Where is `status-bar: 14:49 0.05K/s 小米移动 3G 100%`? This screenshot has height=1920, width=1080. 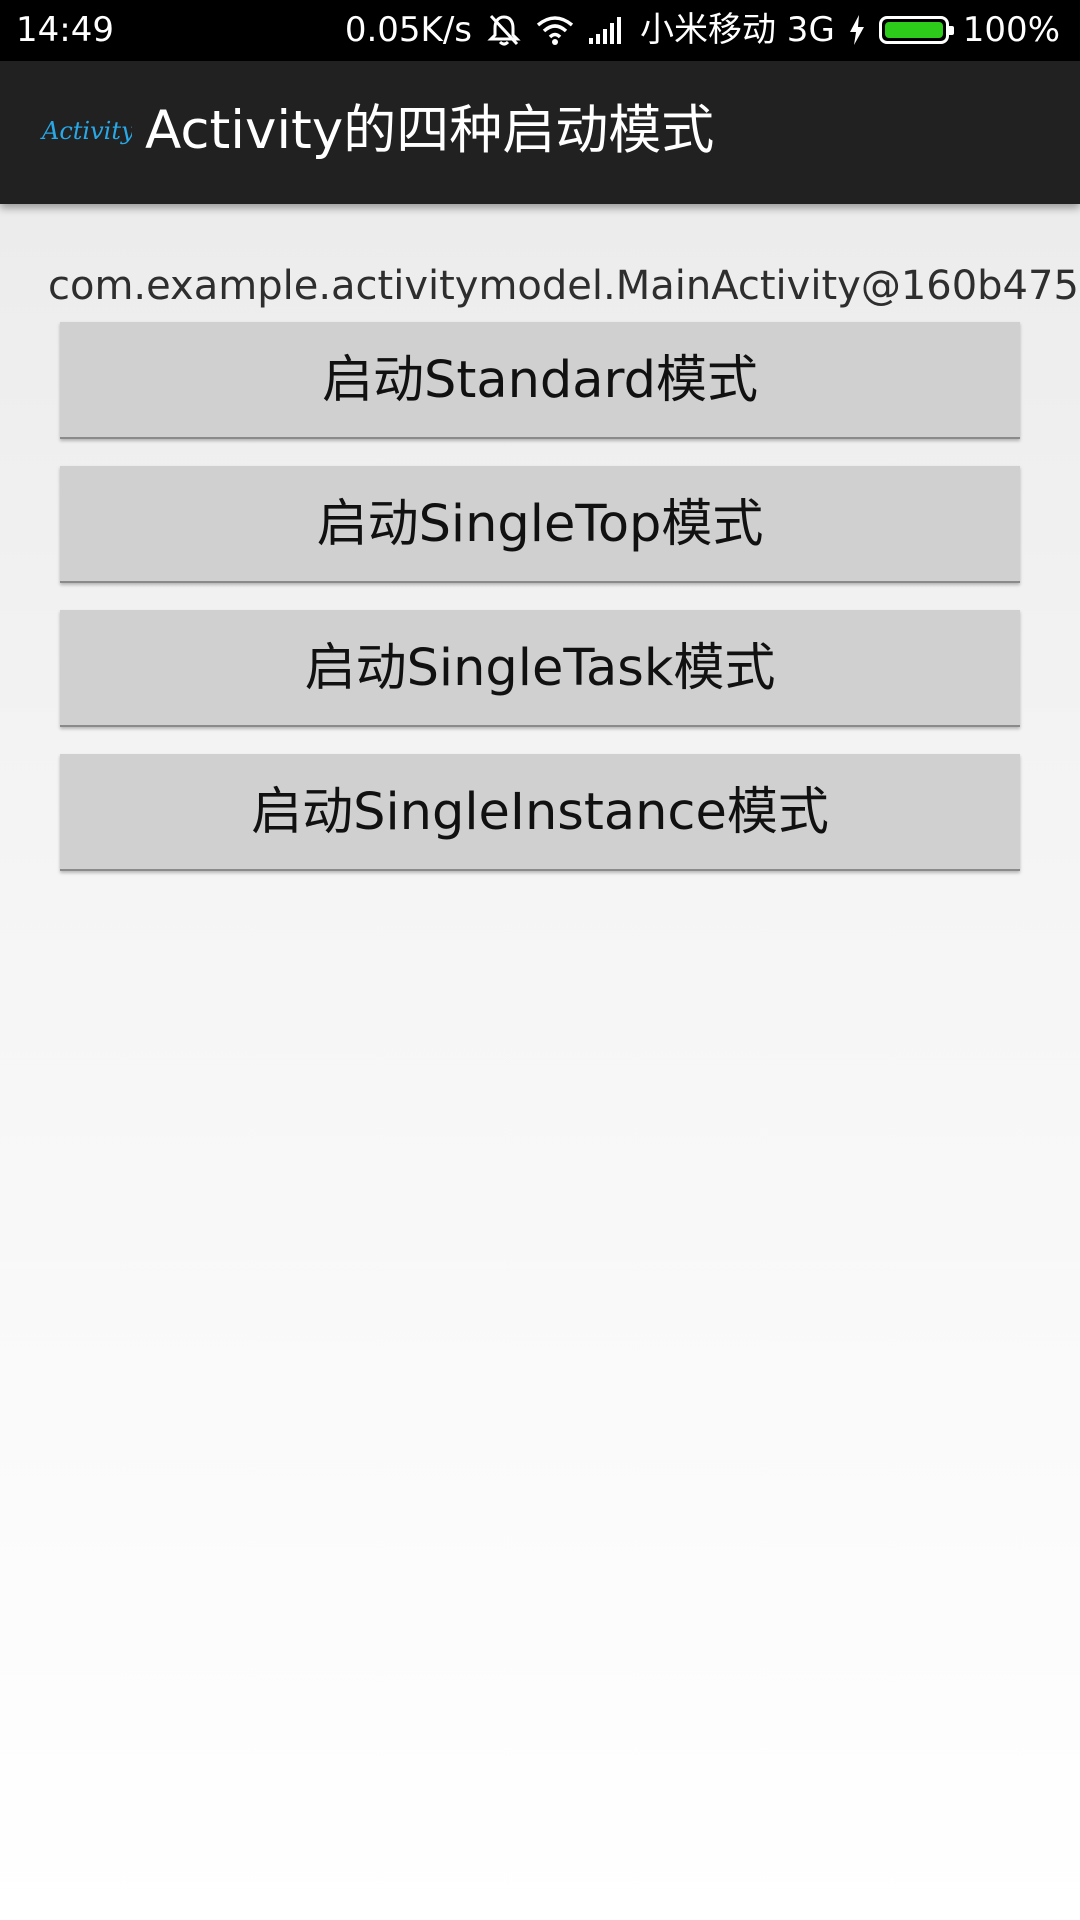 status-bar: 14:49 0.05K/s 小米移动 3G 100% is located at coordinates (540, 30).